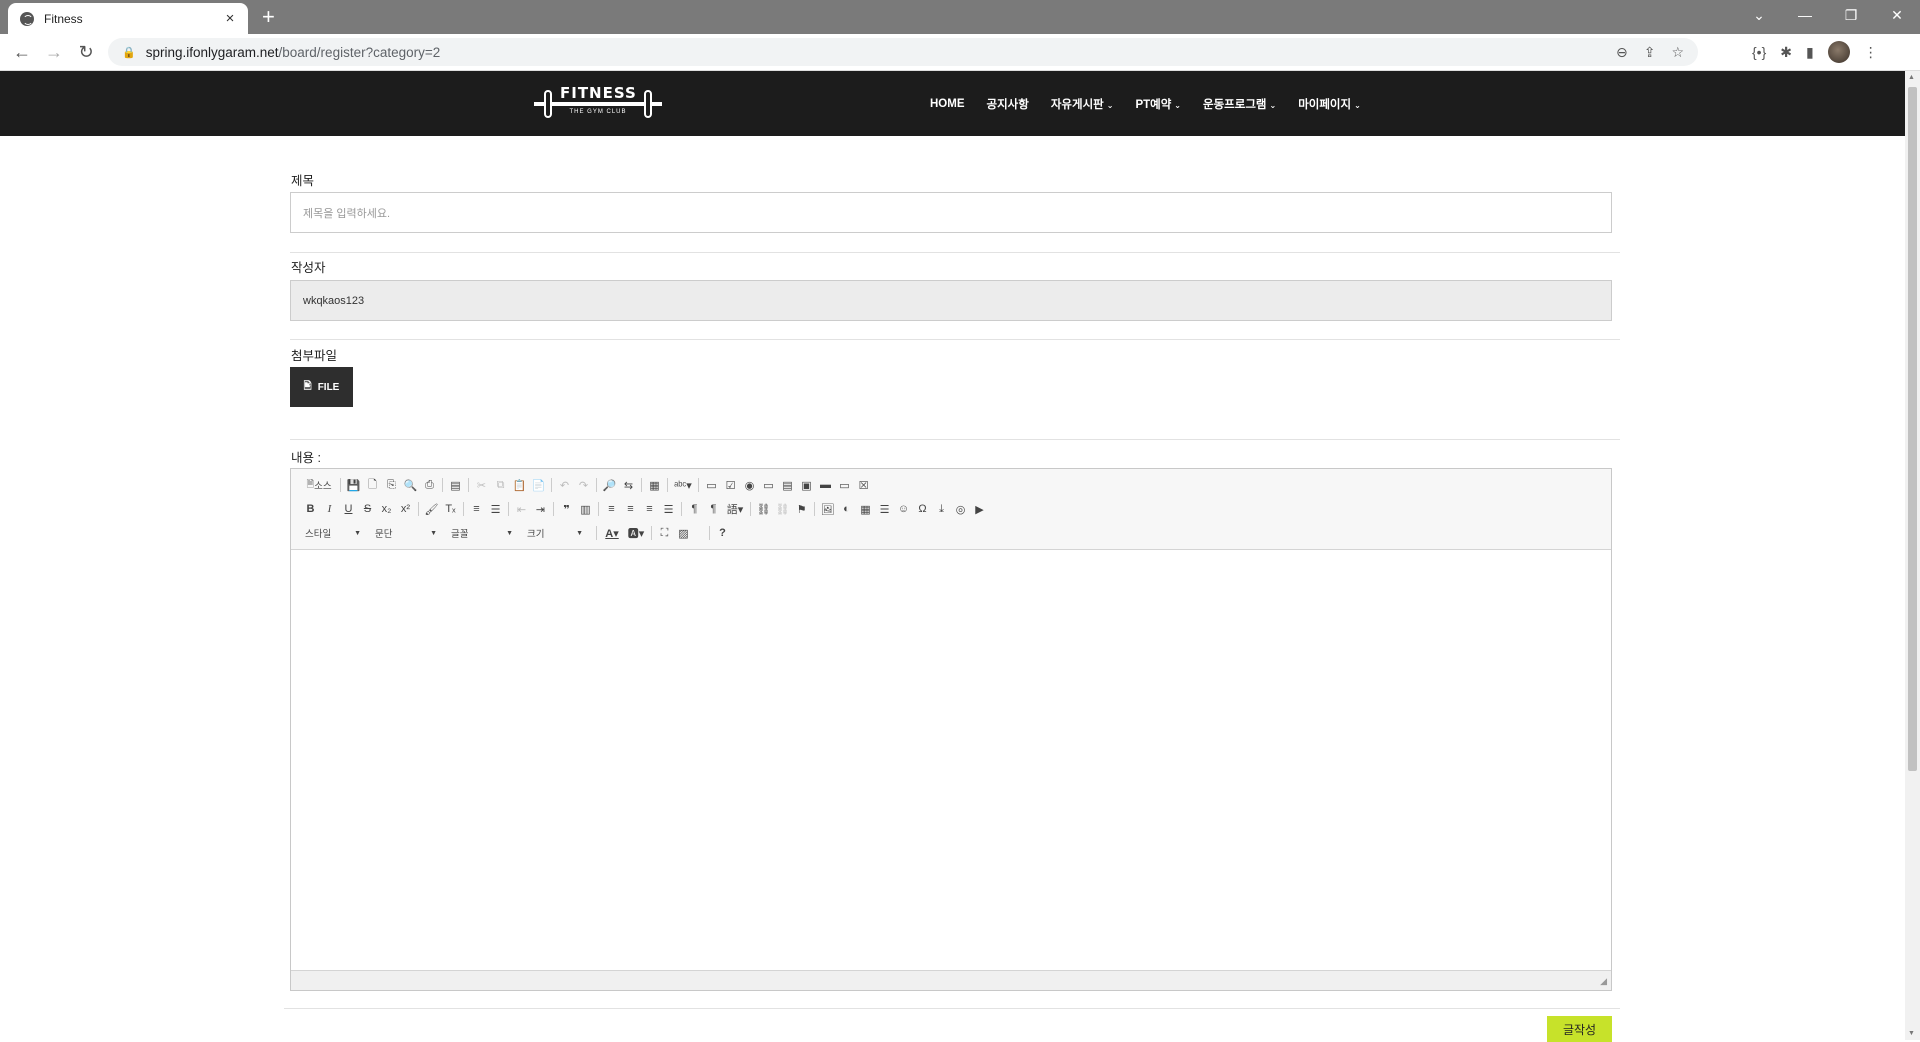  What do you see at coordinates (654, 485) in the screenshot?
I see `select-all-icon: ▦` at bounding box center [654, 485].